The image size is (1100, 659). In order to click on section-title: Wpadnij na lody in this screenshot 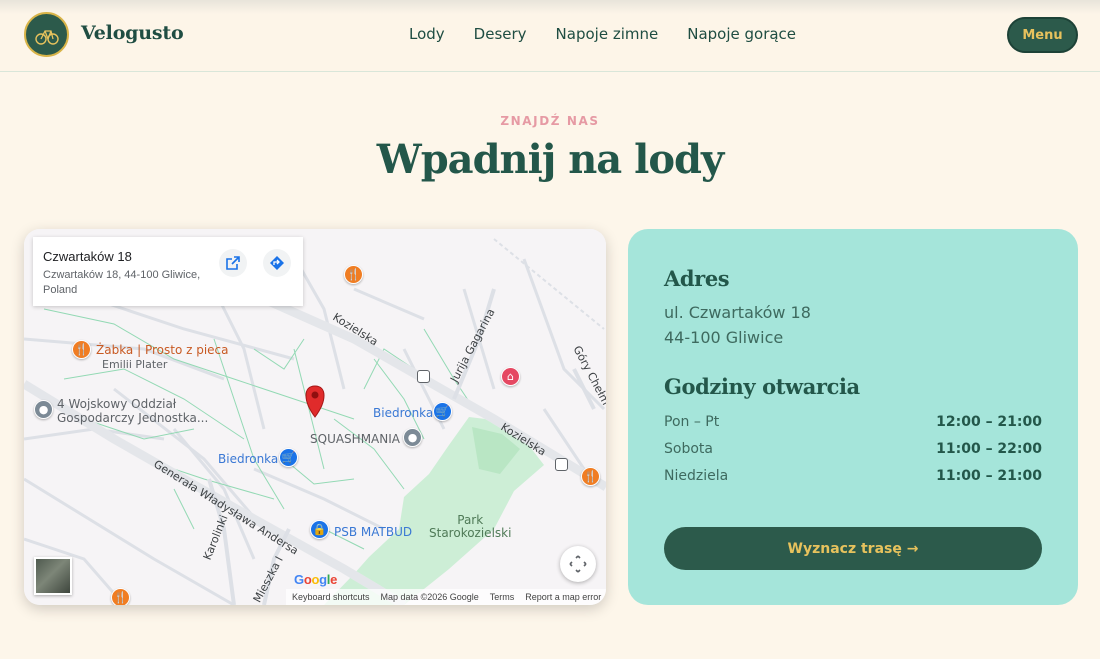, I will do `click(550, 159)`.